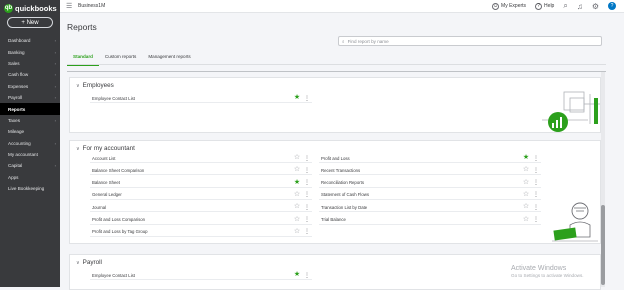 Image resolution: width=624 pixels, height=290 pixels. I want to click on sidebar-item-label: Sales, so click(14, 63).